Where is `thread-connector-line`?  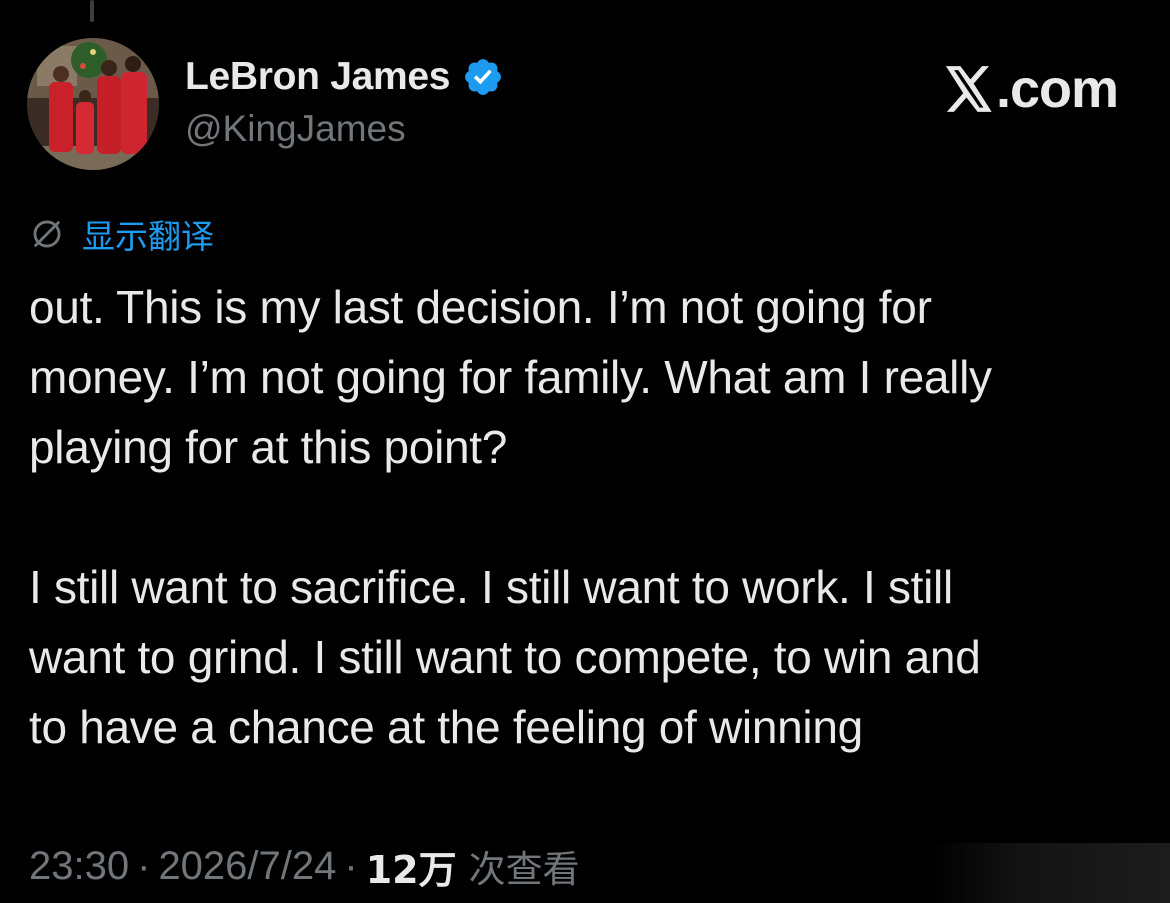
thread-connector-line is located at coordinates (92, 11).